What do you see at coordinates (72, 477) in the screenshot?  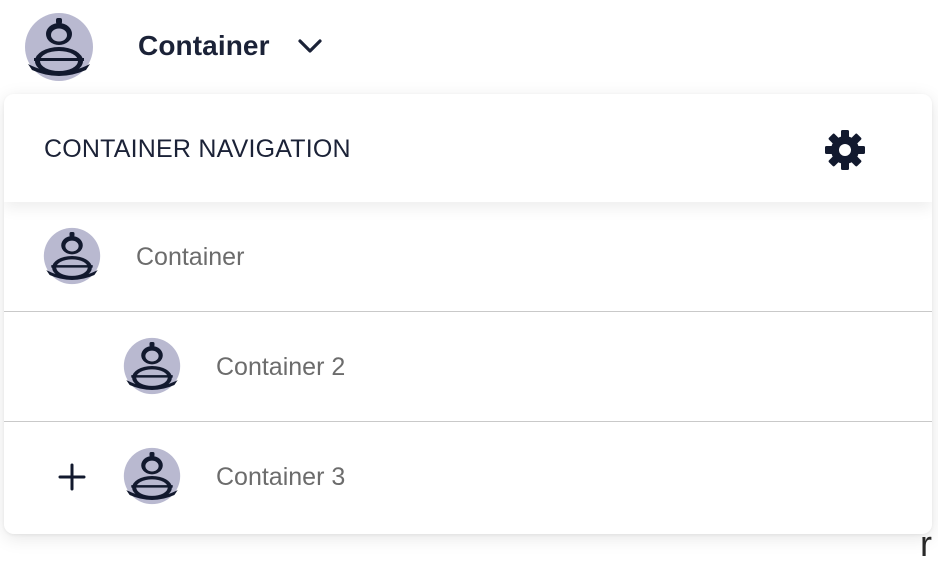 I see `plus-icon` at bounding box center [72, 477].